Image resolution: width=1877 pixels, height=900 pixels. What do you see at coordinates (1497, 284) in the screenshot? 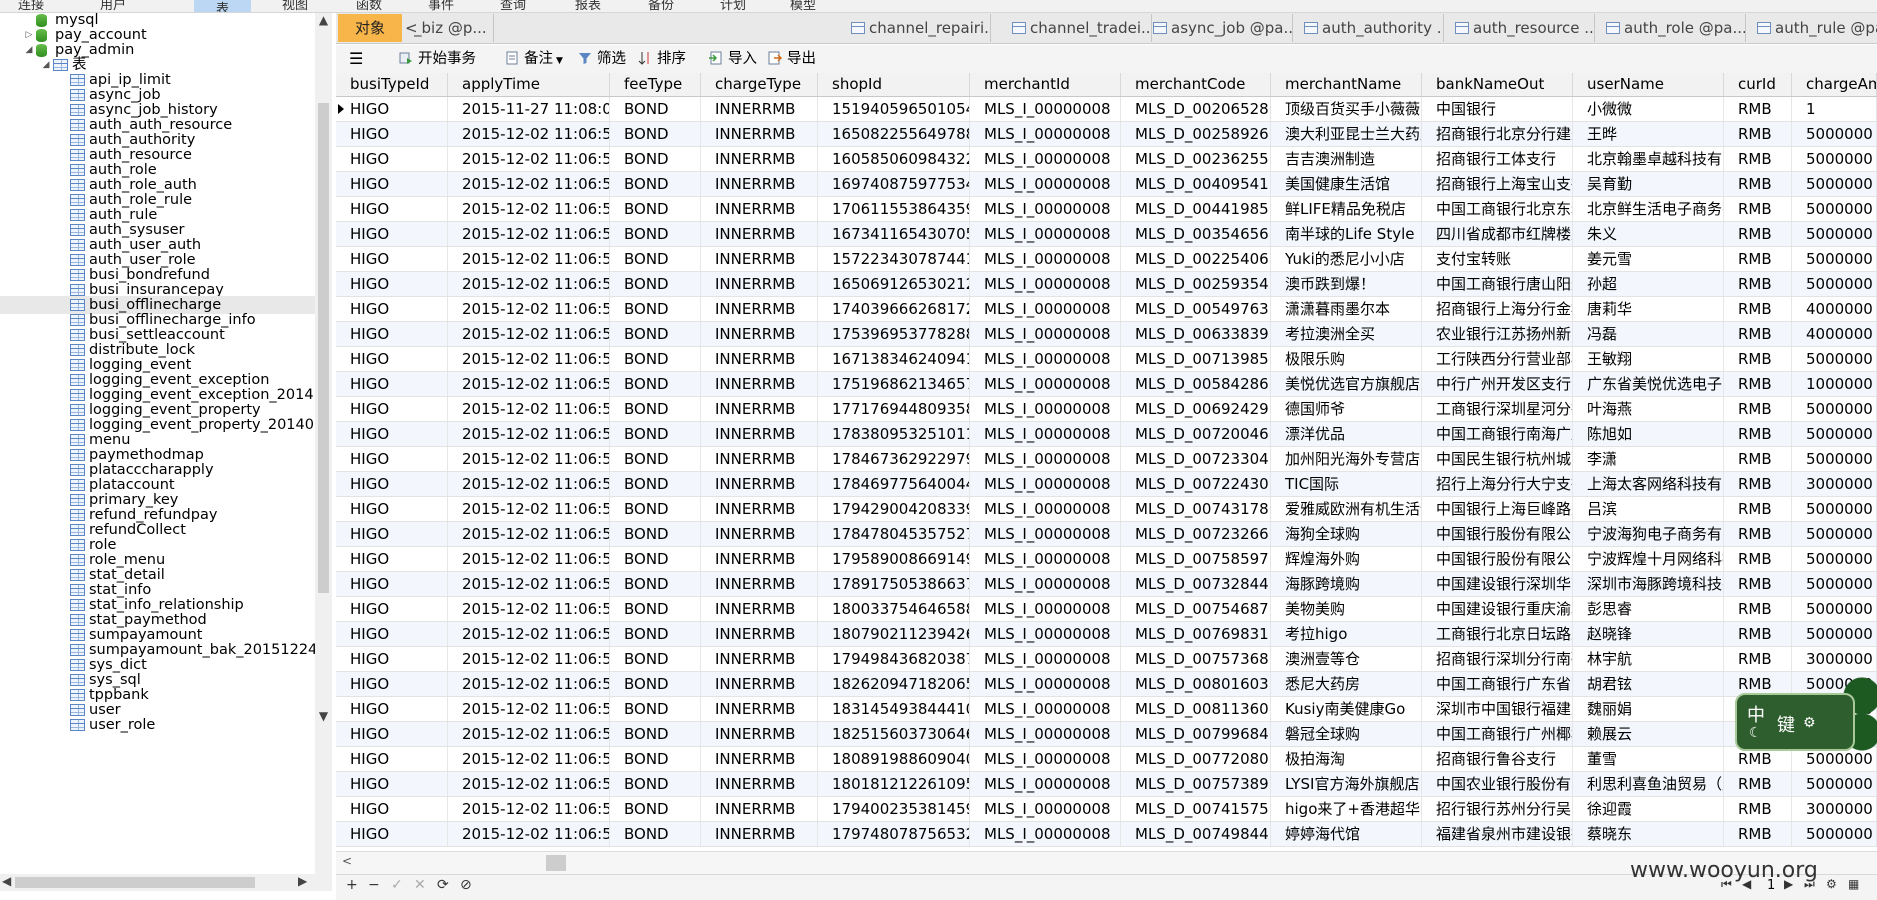
I see `table-cell-bankNameOut: 中国工商银行唐山阳光` at bounding box center [1497, 284].